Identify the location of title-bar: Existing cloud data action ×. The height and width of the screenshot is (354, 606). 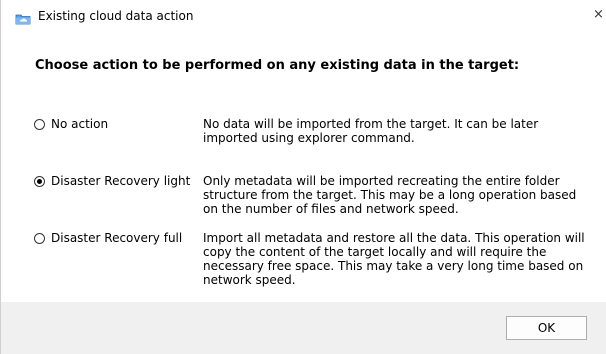
(303, 16).